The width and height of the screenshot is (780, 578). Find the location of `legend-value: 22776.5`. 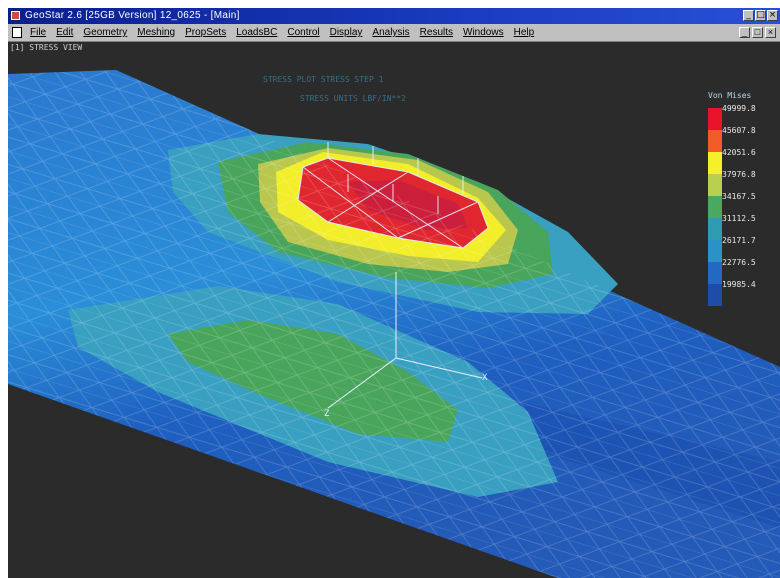

legend-value: 22776.5 is located at coordinates (739, 262).